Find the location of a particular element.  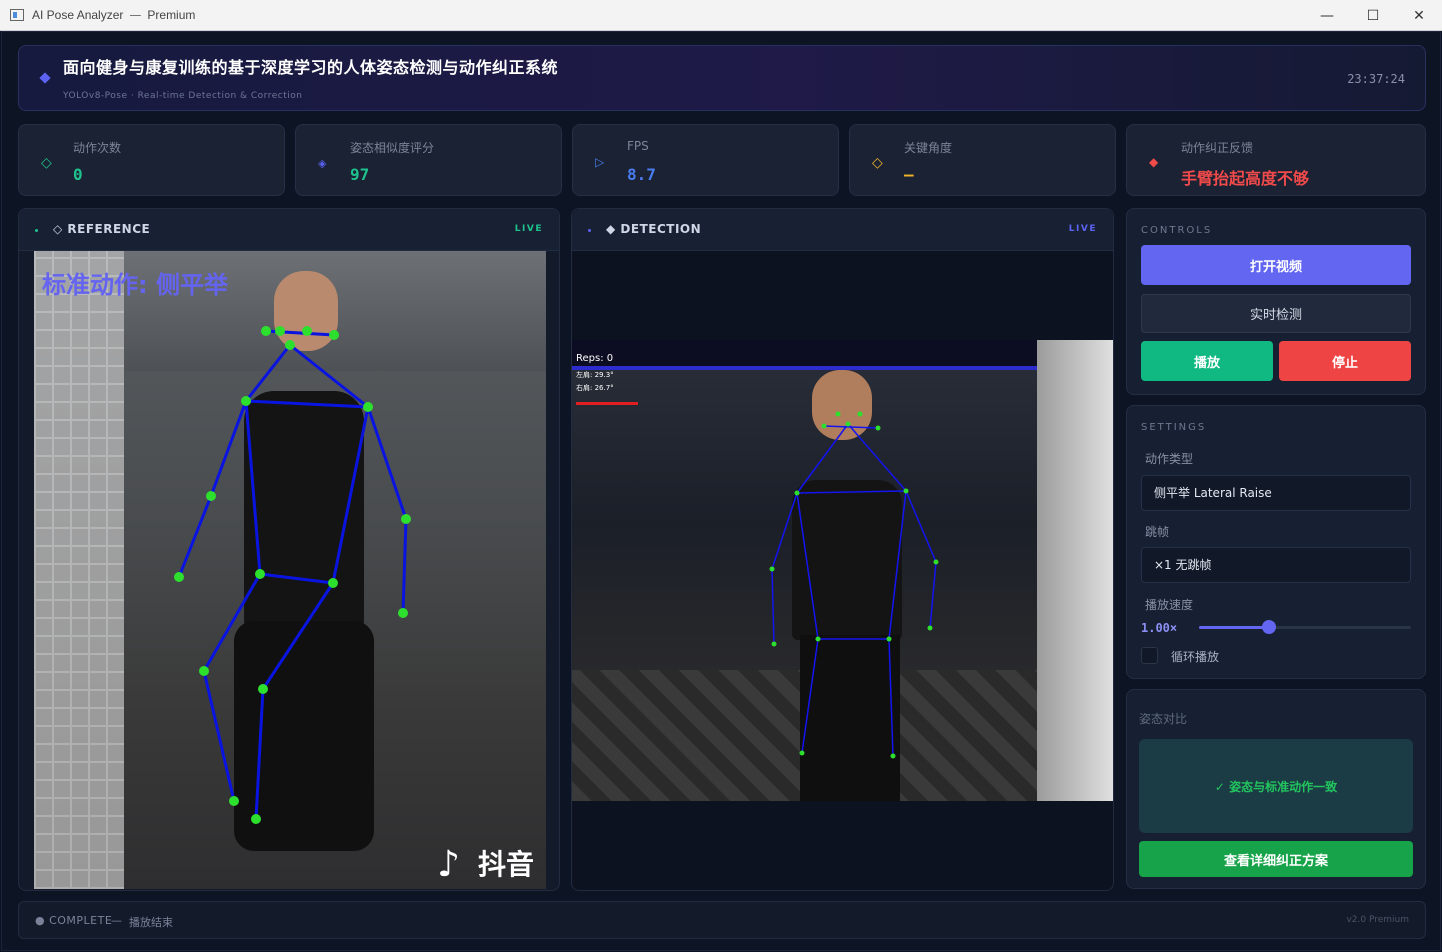

version-label: v2.0 Premium is located at coordinates (1377, 920).